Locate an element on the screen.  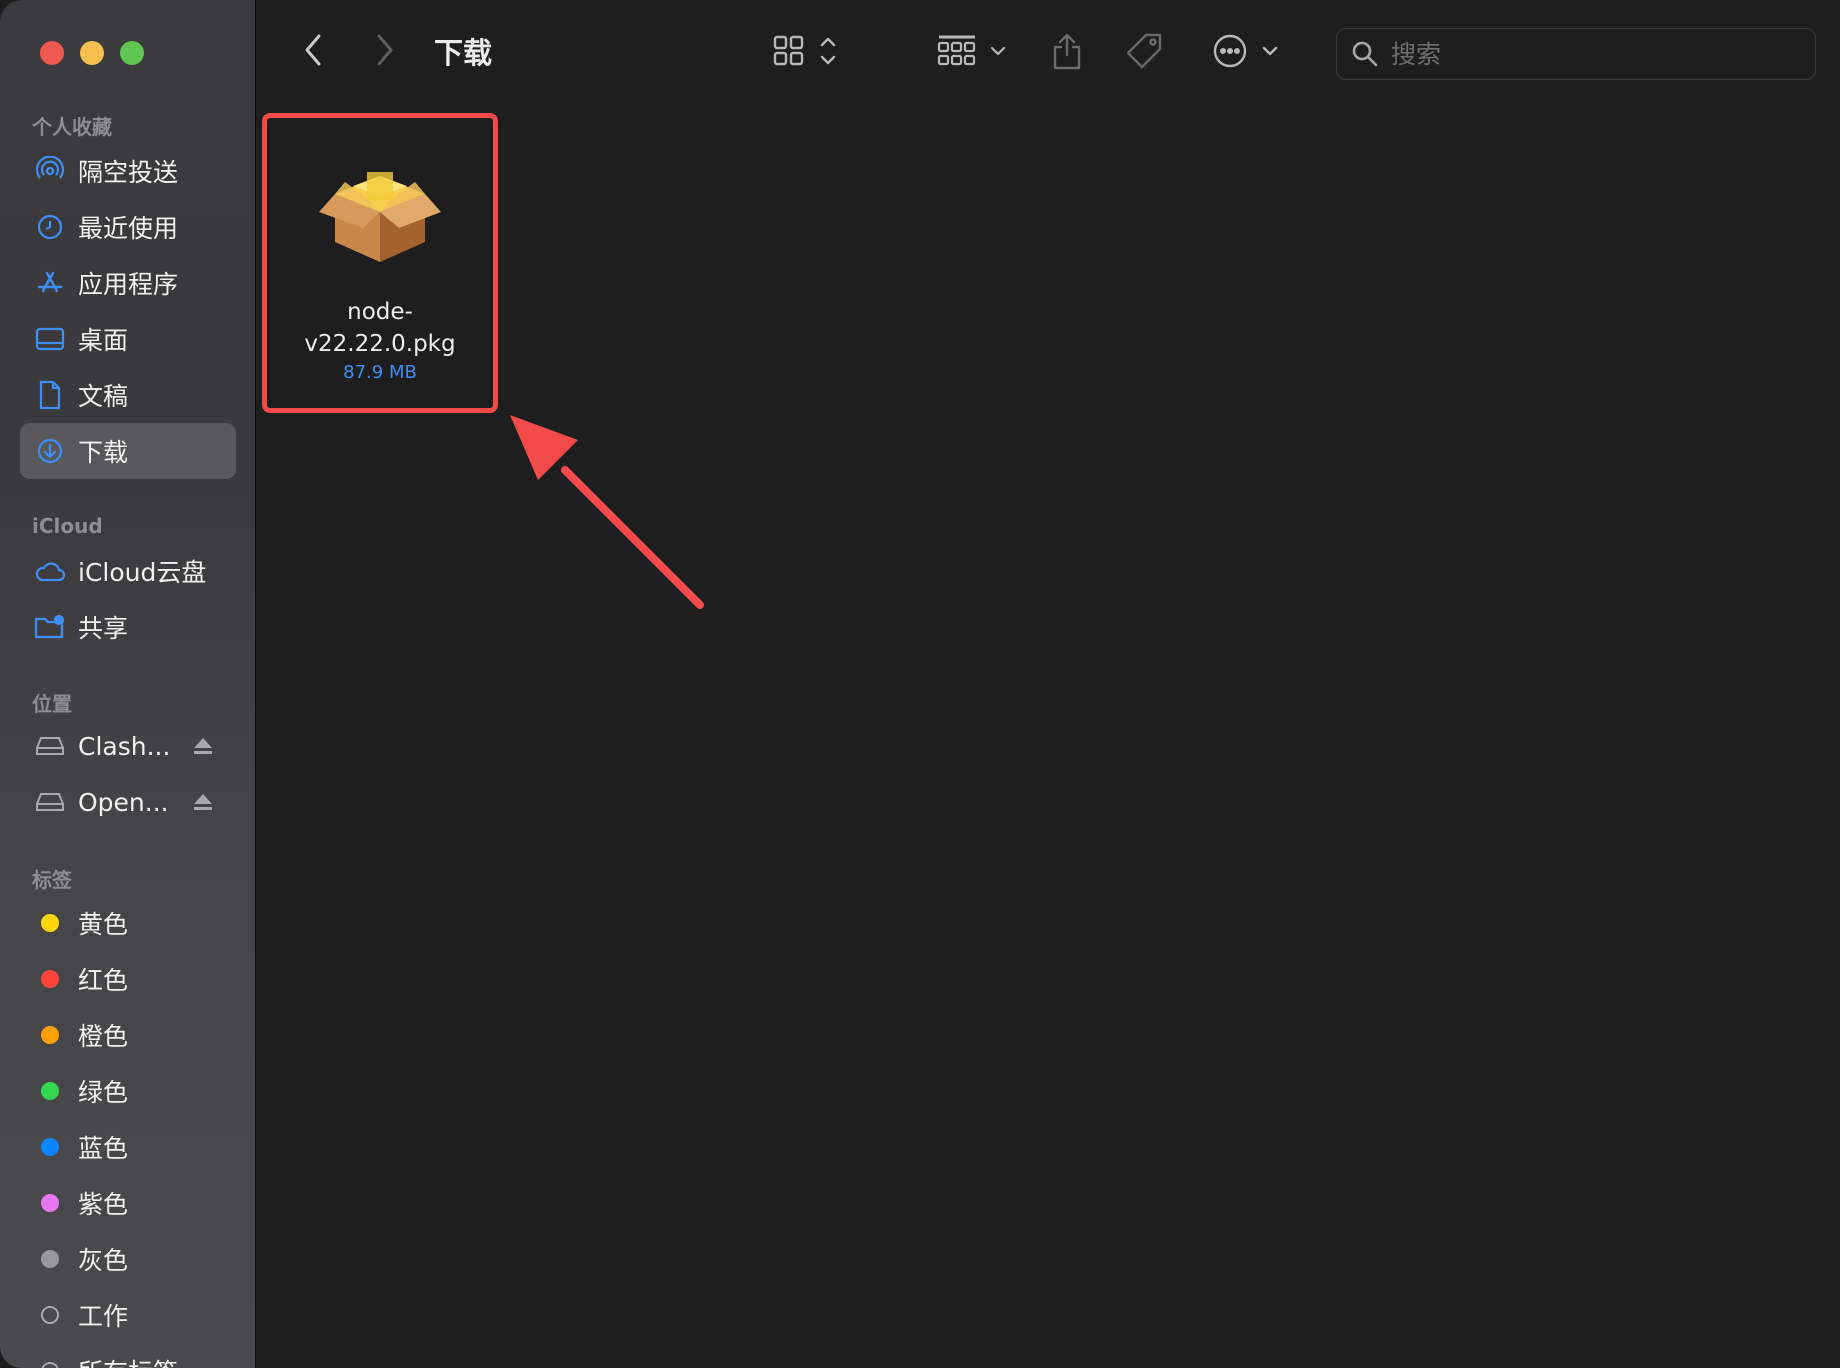
search-icon is located at coordinates (1365, 54).